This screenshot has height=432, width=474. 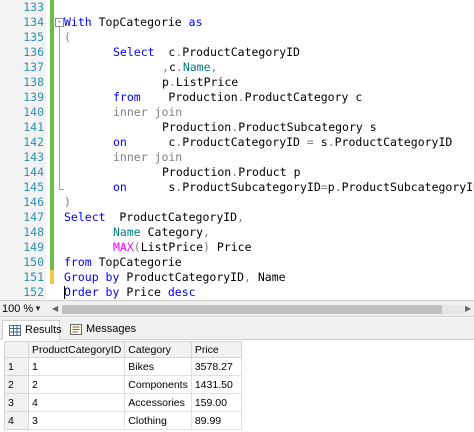 I want to click on line-number: 136, so click(x=33, y=52).